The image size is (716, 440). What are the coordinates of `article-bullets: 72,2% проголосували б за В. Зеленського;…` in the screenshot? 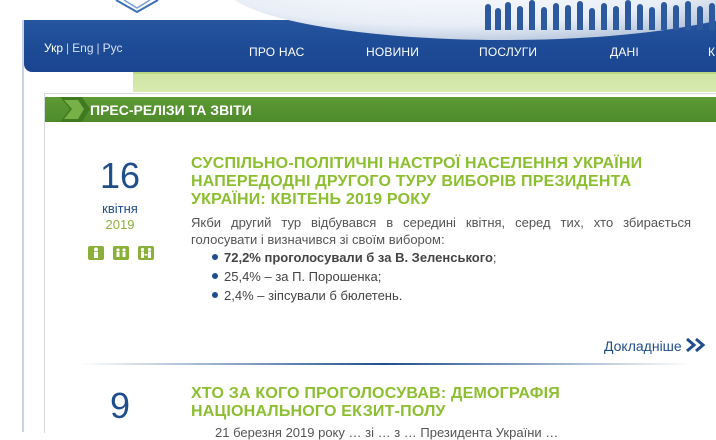 It's located at (354, 277).